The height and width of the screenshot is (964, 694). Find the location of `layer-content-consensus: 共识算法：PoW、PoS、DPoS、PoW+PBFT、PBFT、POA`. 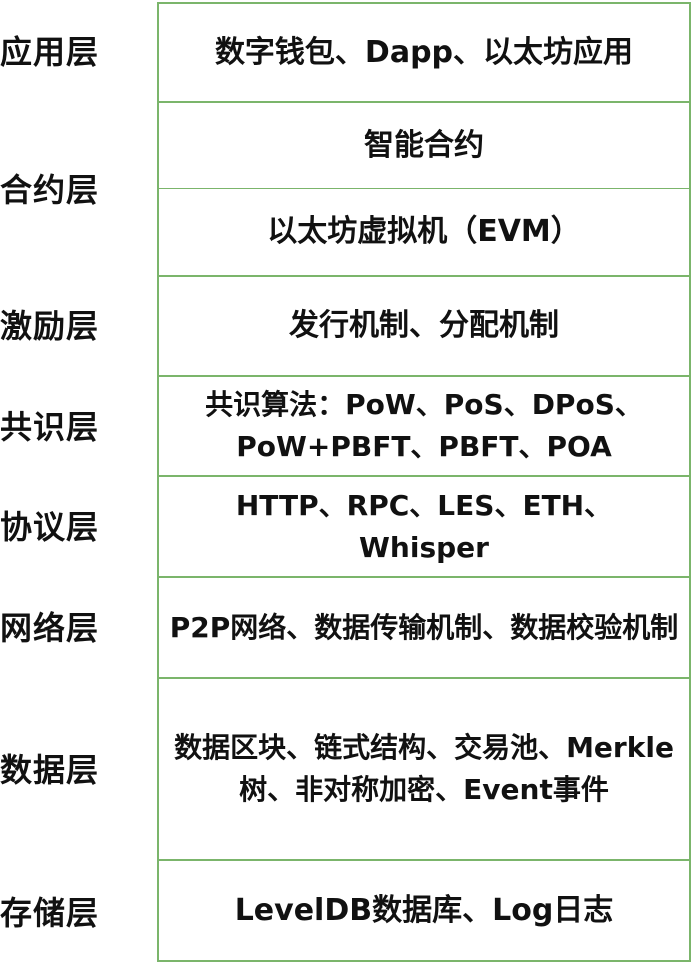

layer-content-consensus: 共识算法：PoW、PoS、DPoS、PoW+PBFT、PBFT、POA is located at coordinates (424, 425).